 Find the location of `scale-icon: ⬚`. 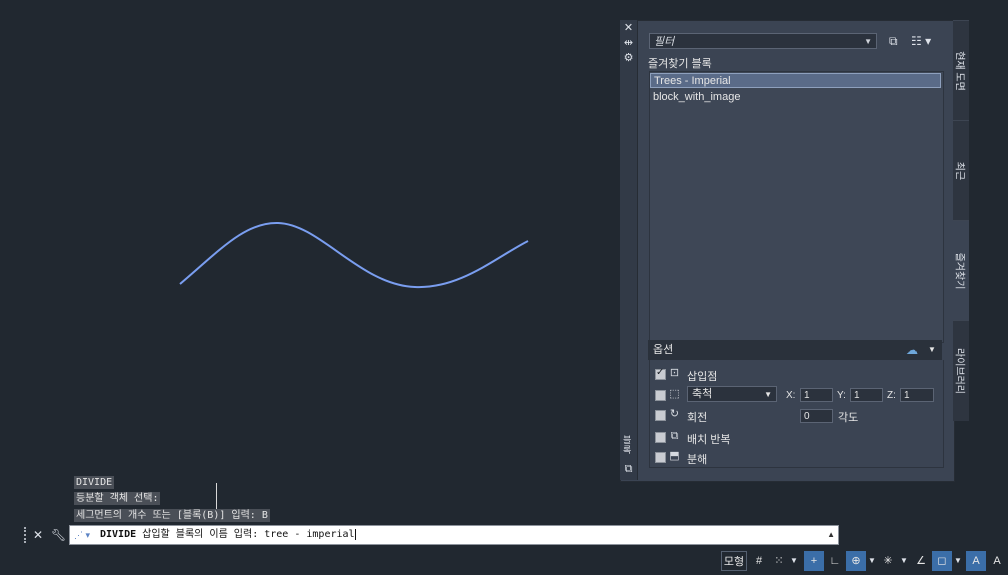

scale-icon: ⬚ is located at coordinates (674, 394).